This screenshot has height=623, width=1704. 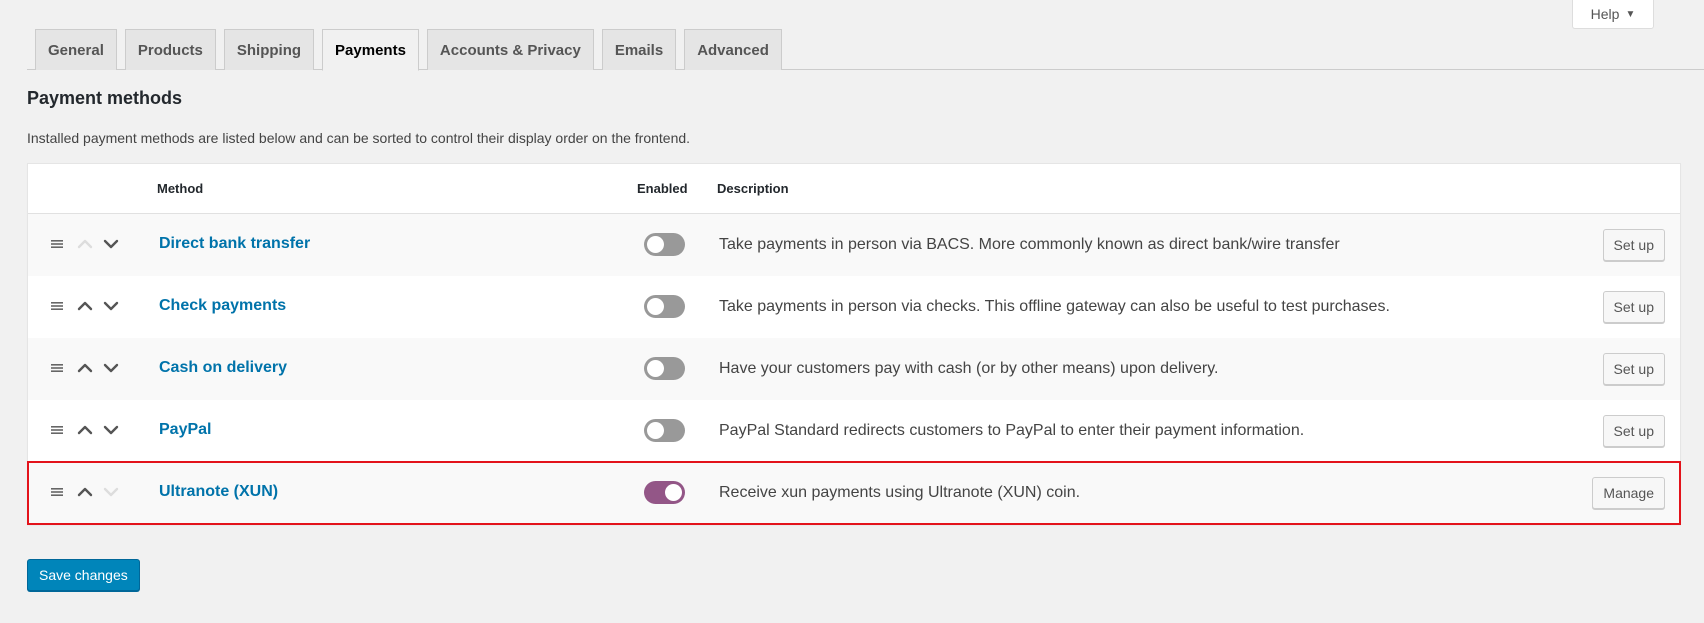 I want to click on tab-advanced: Advanced, so click(x=733, y=49).